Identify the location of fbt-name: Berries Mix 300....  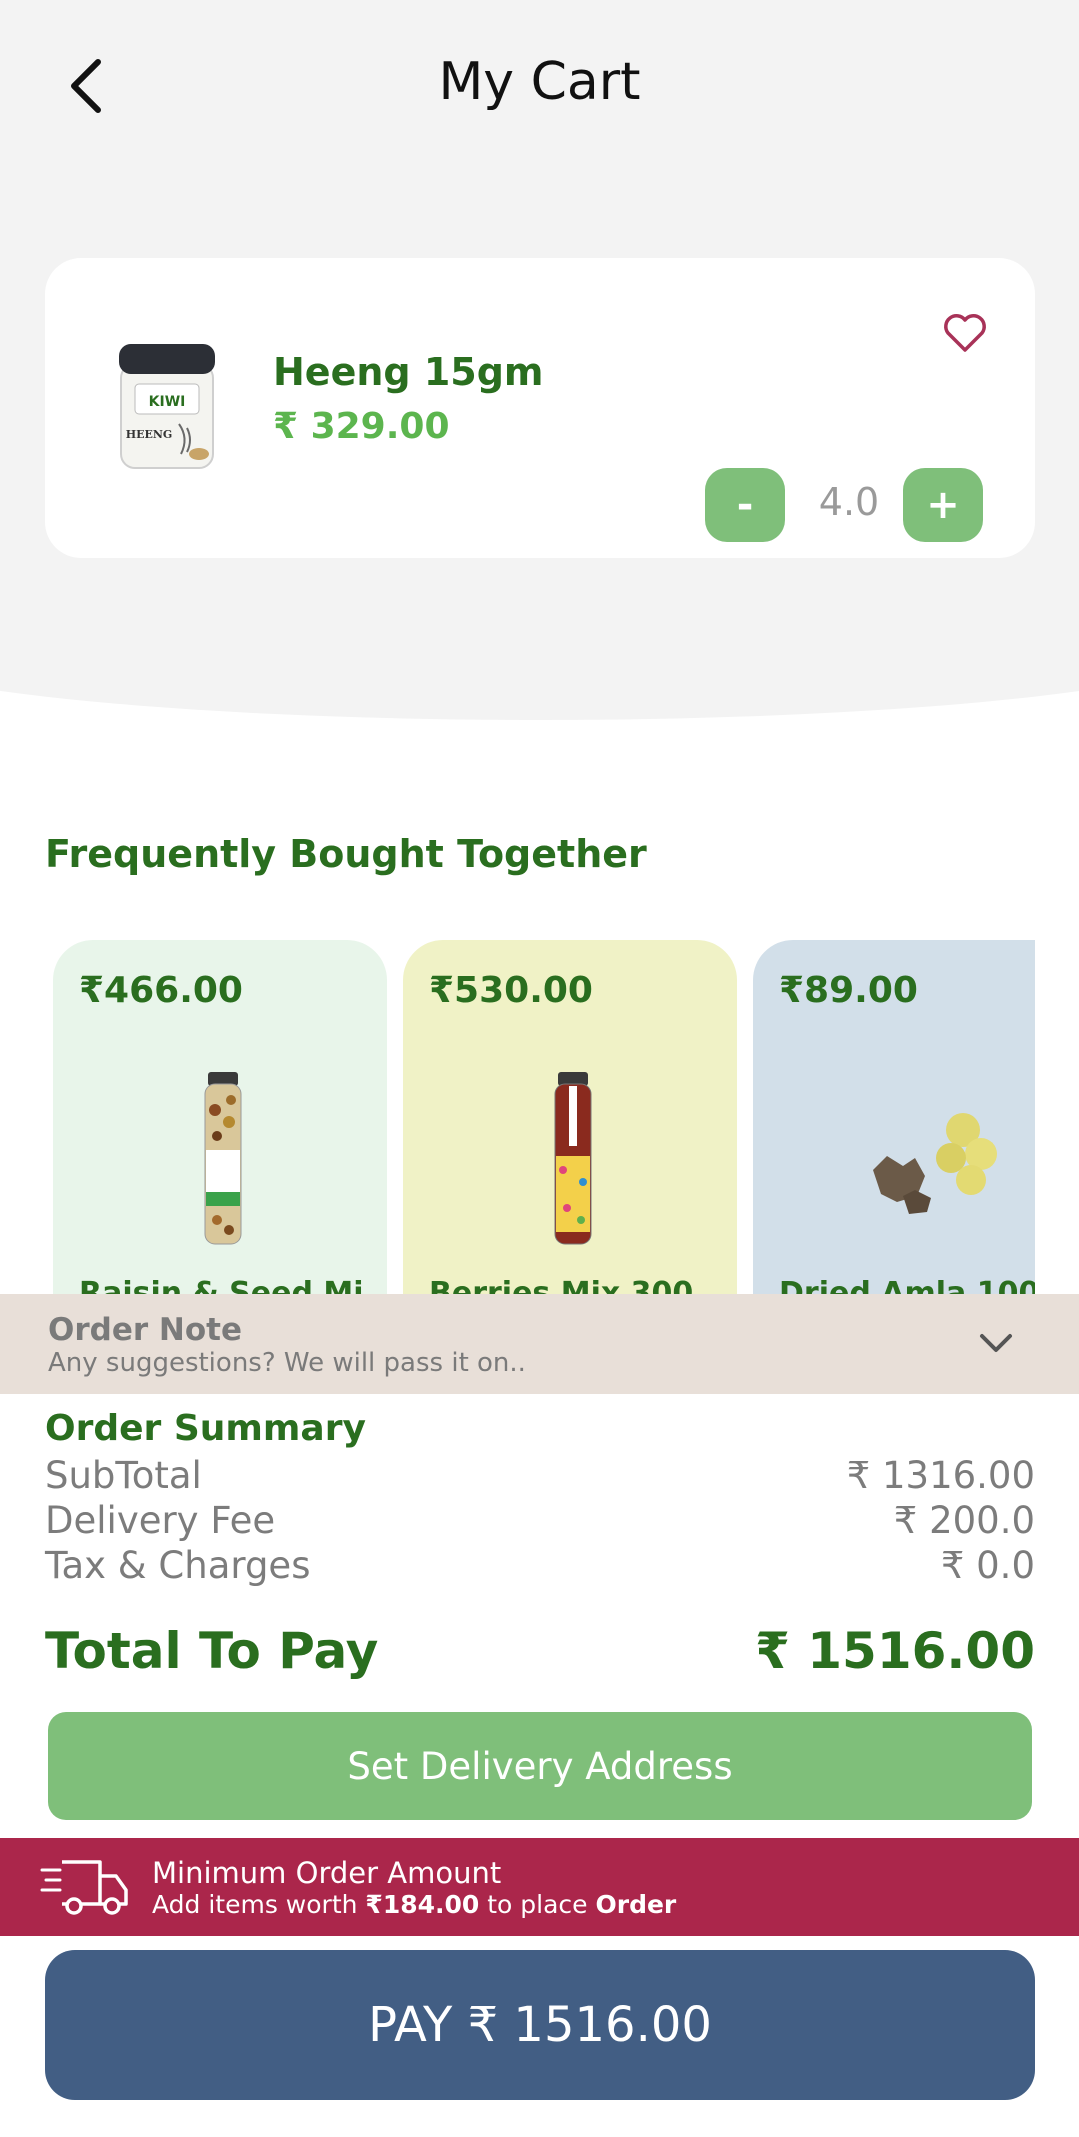
(578, 1285).